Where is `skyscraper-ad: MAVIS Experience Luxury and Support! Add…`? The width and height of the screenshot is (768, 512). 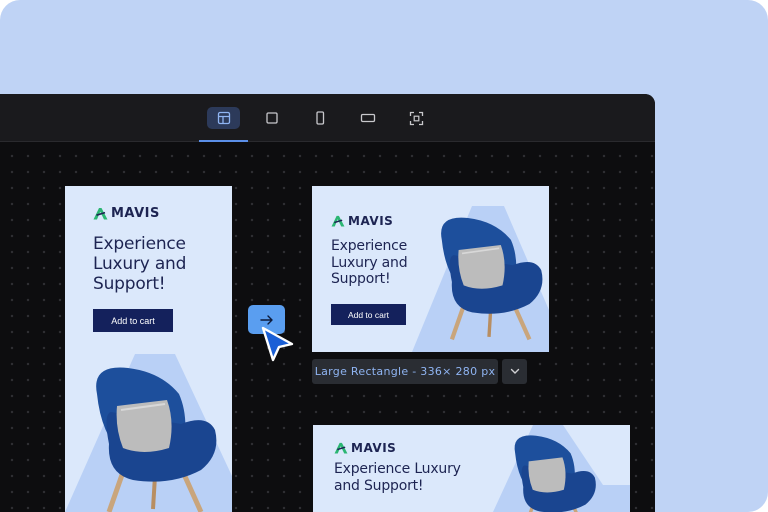
skyscraper-ad: MAVIS Experience Luxury and Support! Add… is located at coordinates (148, 349).